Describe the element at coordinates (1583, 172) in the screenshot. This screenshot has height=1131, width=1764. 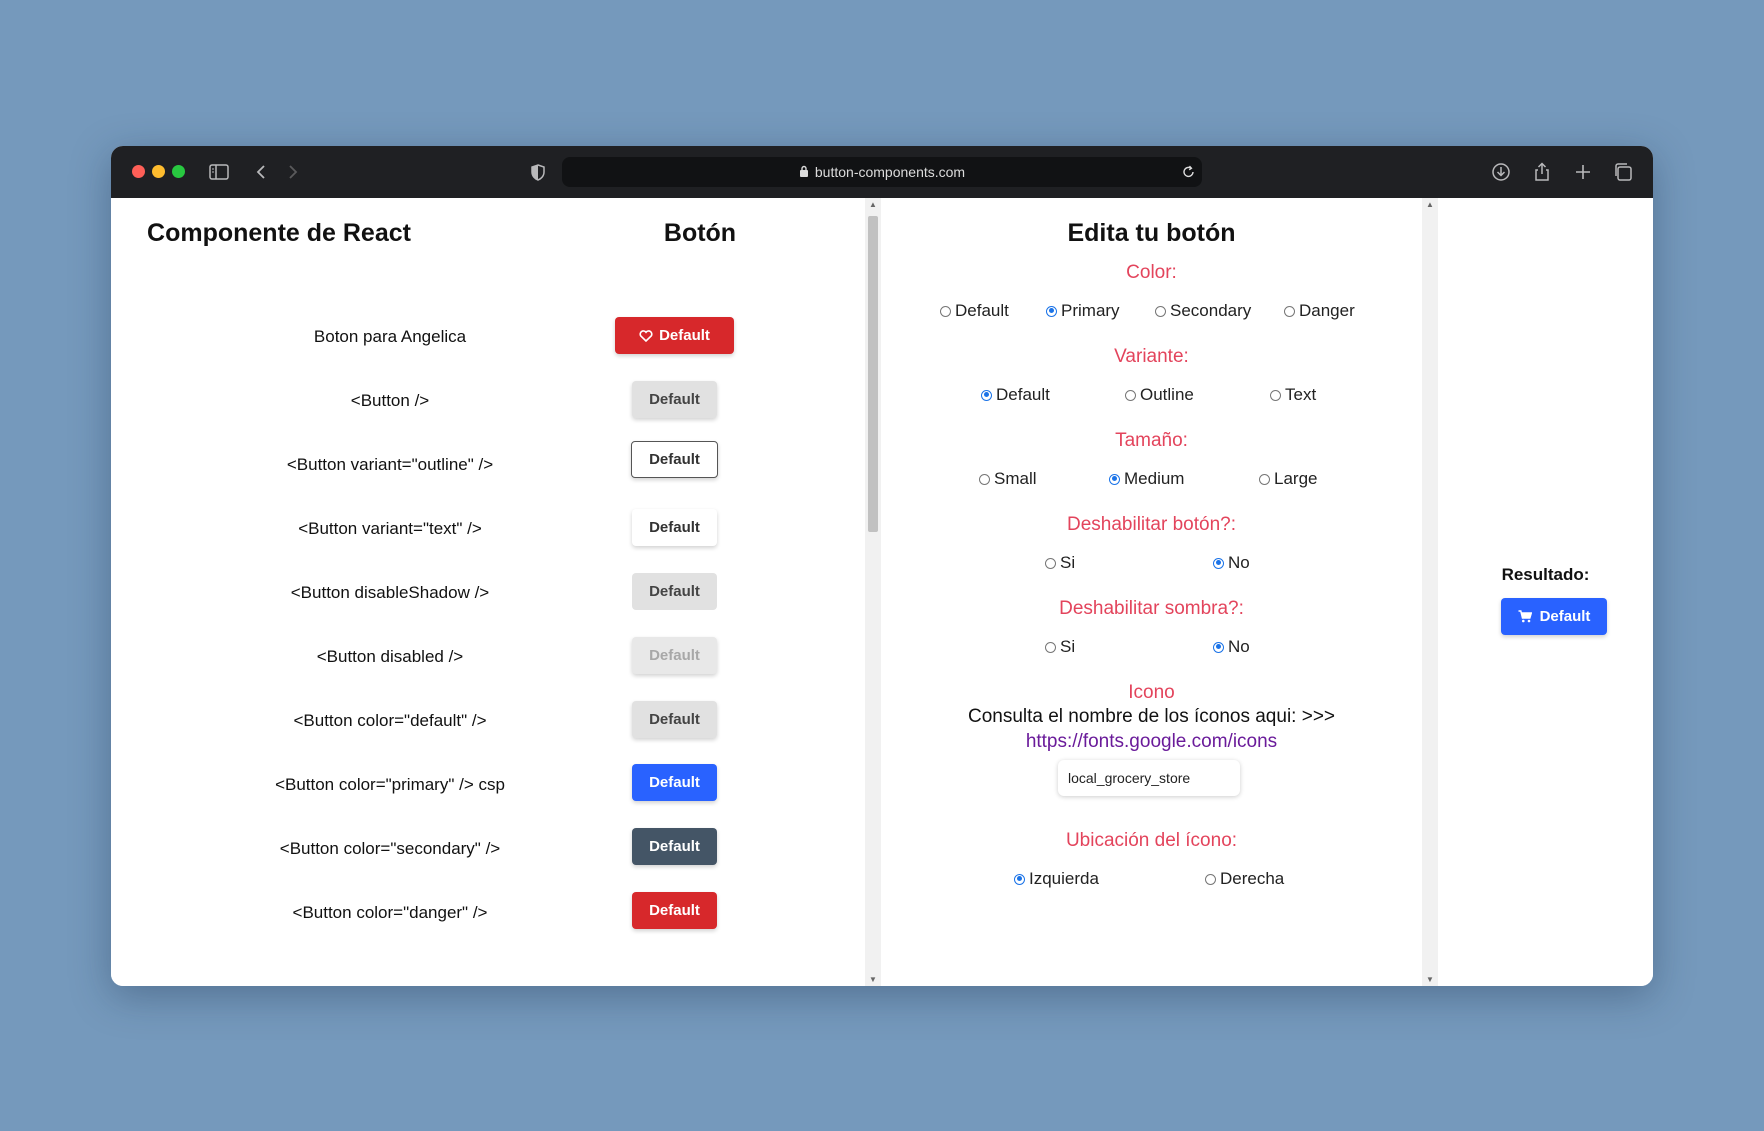
I see `new-tab-icon` at that location.